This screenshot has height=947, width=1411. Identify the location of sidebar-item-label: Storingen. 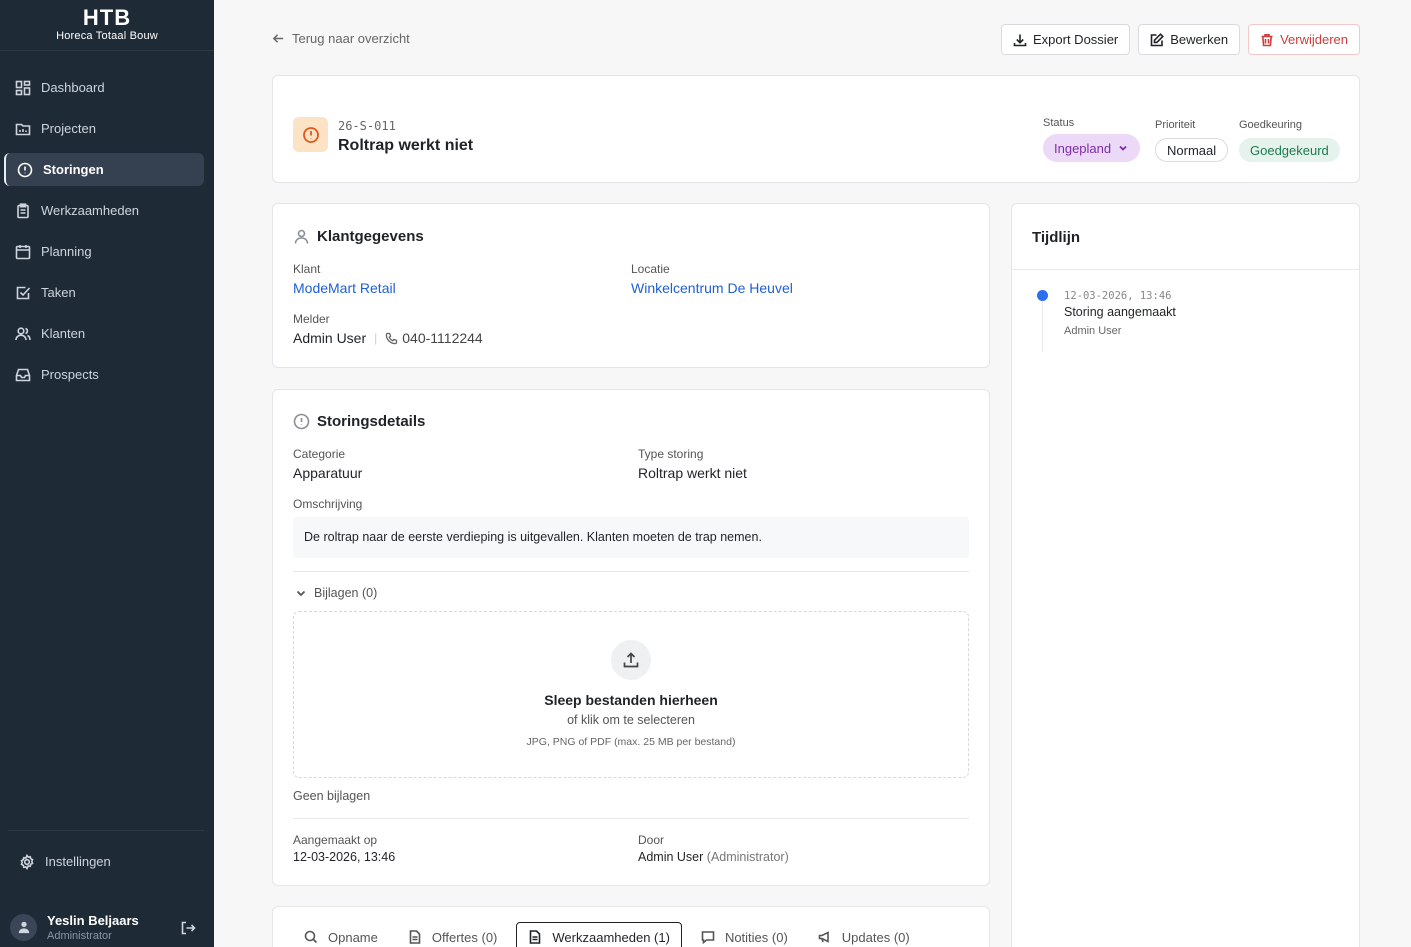
(73, 169).